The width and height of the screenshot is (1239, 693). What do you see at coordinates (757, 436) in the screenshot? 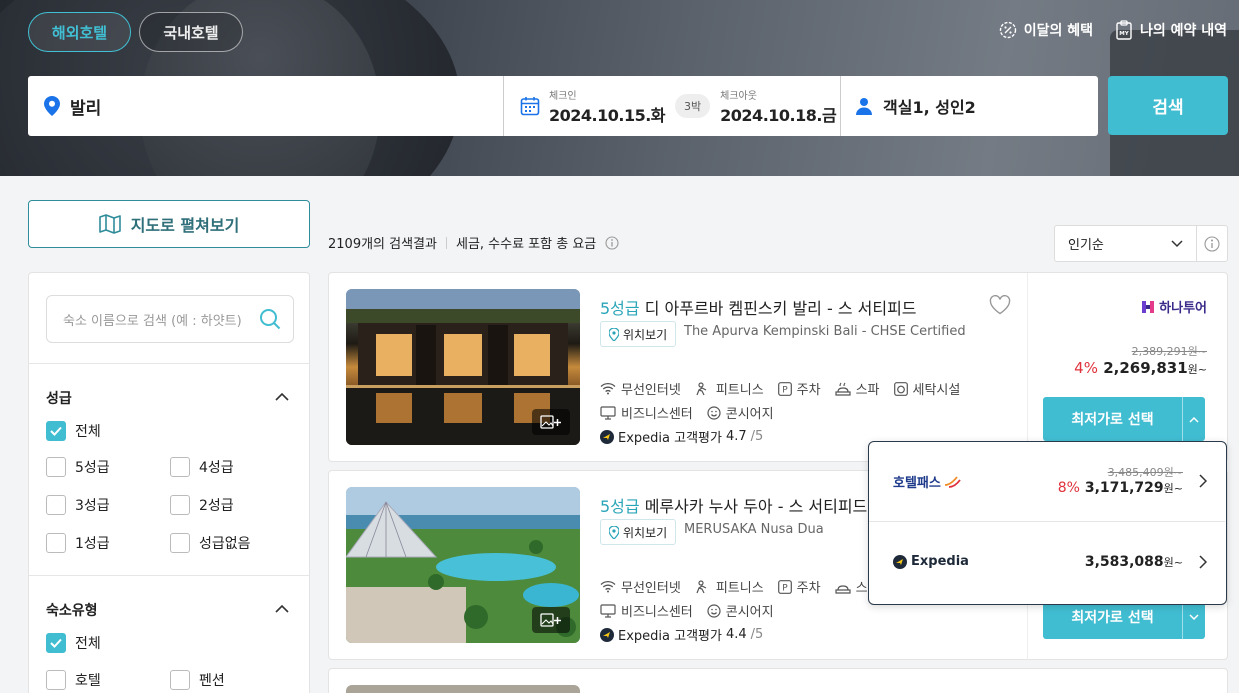
I see `rating-max: /5` at bounding box center [757, 436].